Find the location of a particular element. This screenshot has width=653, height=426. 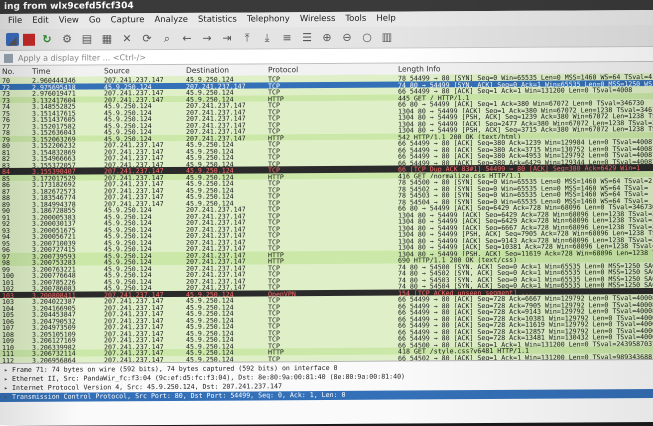

column-header-protocol: Protocol is located at coordinates (293, 69).